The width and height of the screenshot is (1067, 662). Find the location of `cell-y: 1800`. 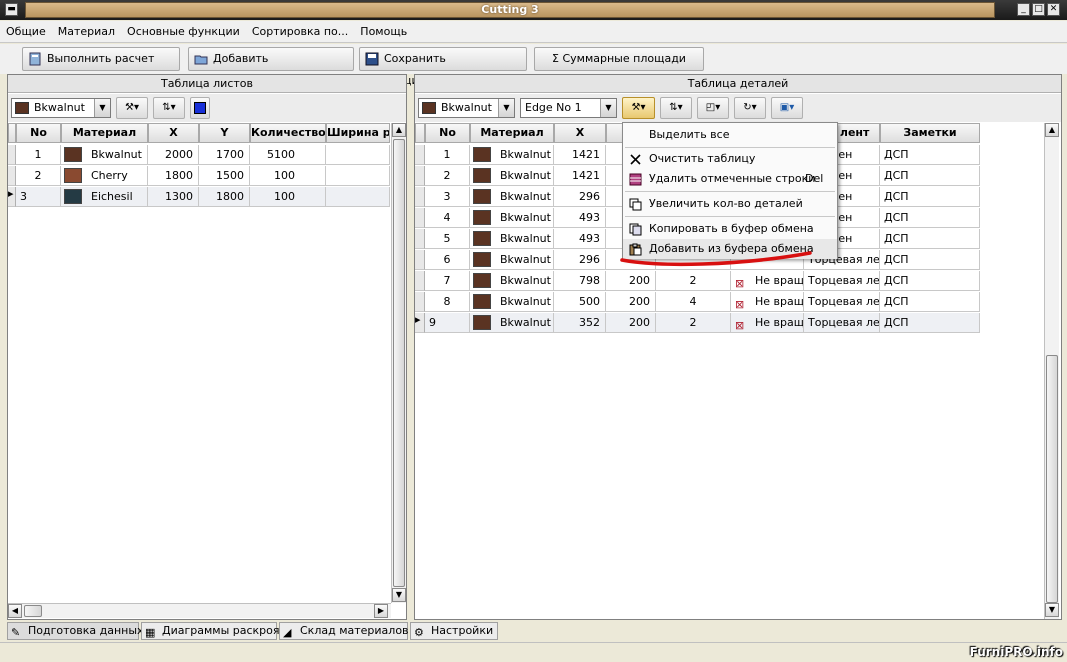

cell-y: 1800 is located at coordinates (224, 197).